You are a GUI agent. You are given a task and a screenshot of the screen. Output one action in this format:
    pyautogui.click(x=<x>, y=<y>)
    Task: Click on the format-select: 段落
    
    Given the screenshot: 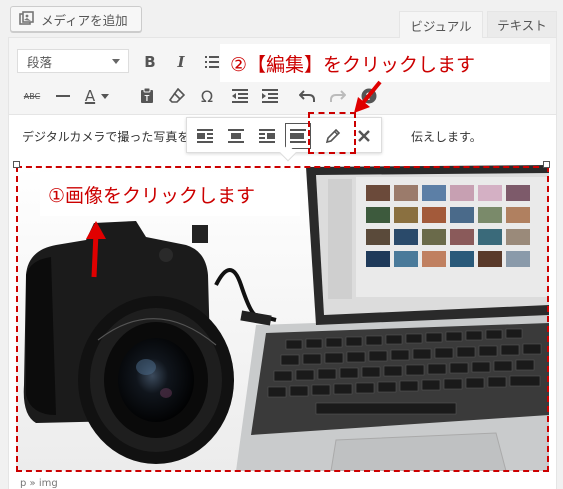 What is the action you would take?
    pyautogui.click(x=73, y=61)
    